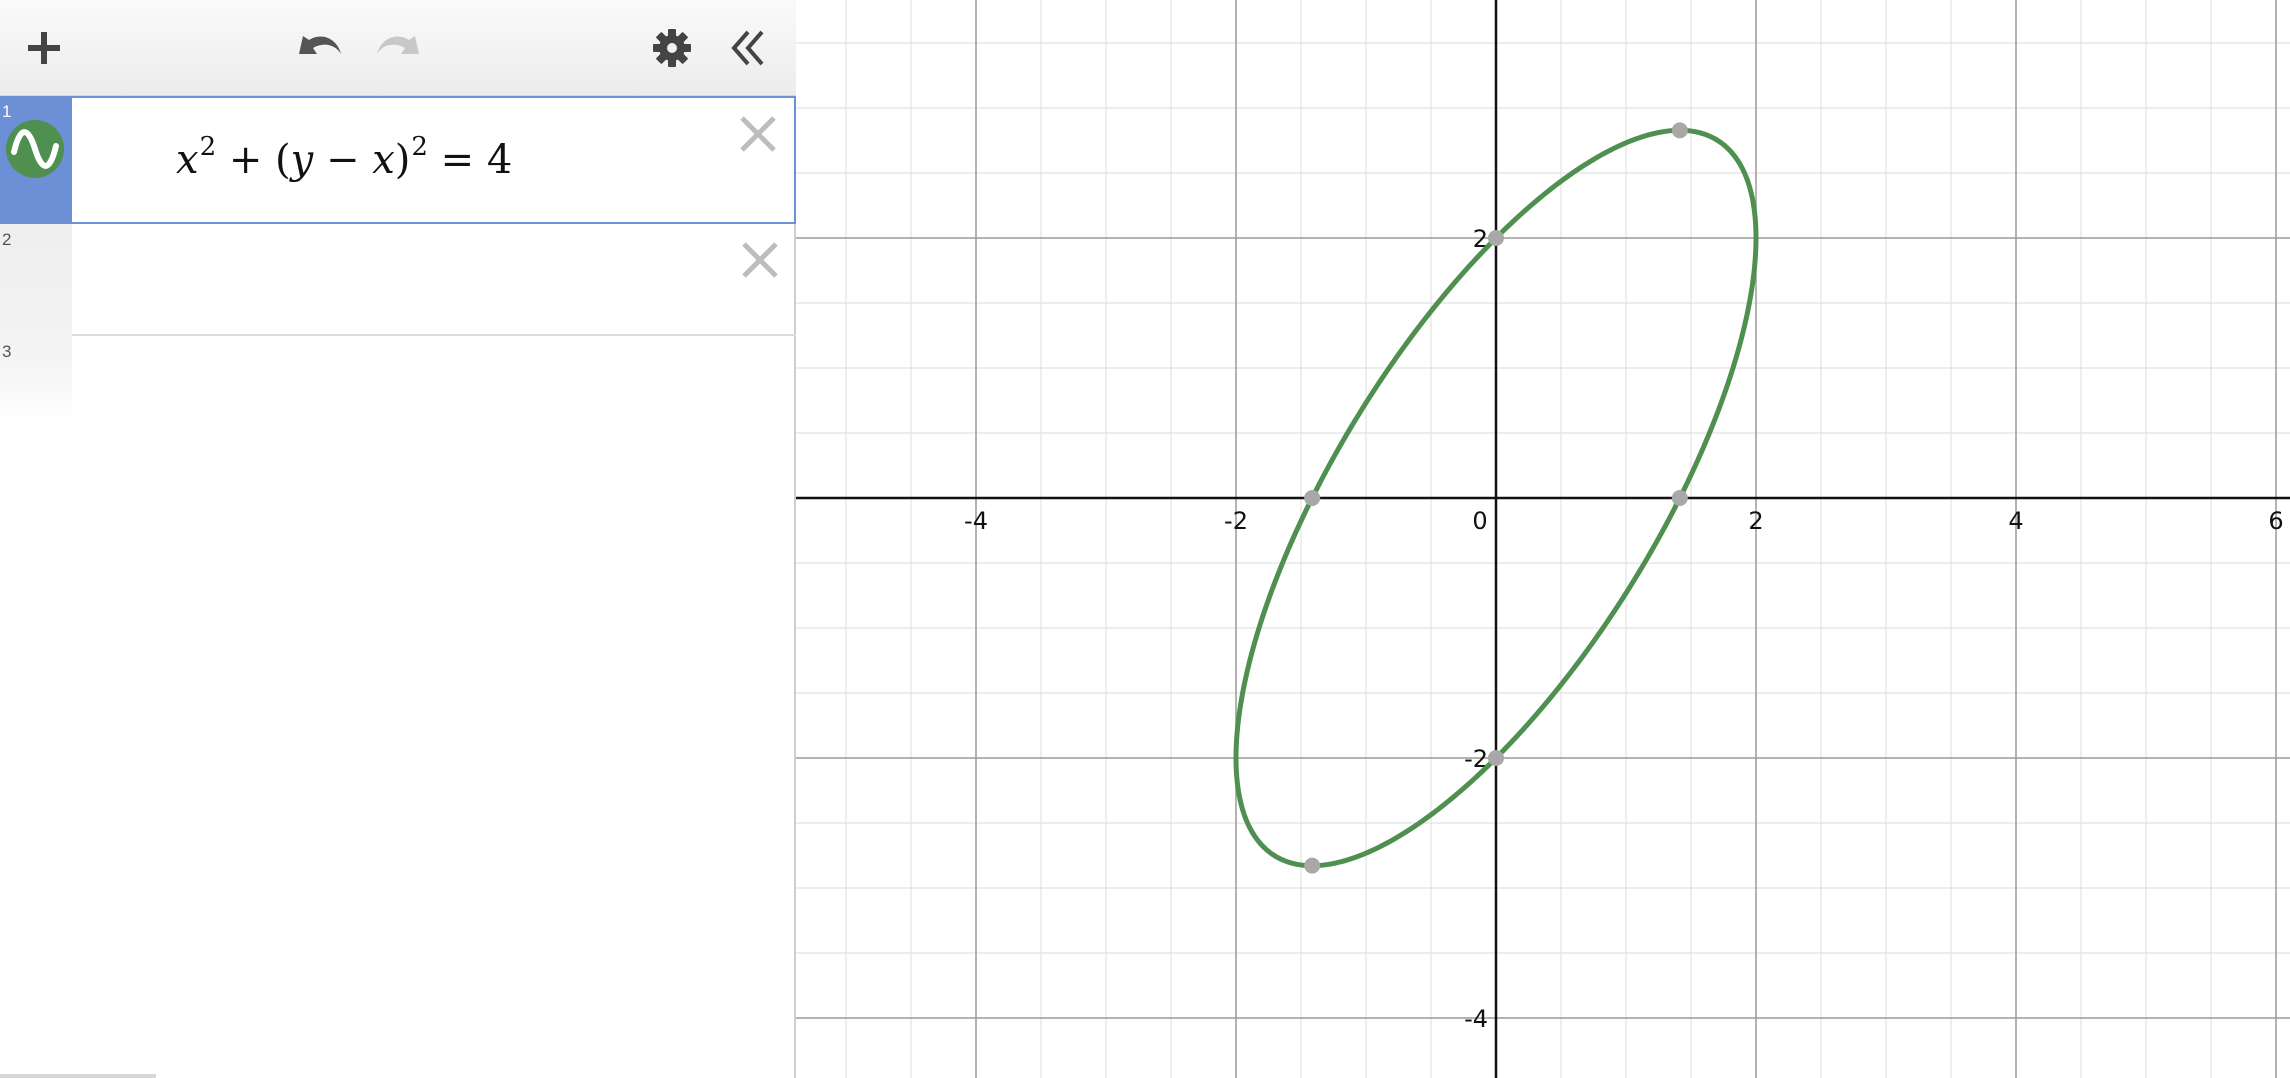 The height and width of the screenshot is (1078, 2290). I want to click on expression-number: 2, so click(7, 239).